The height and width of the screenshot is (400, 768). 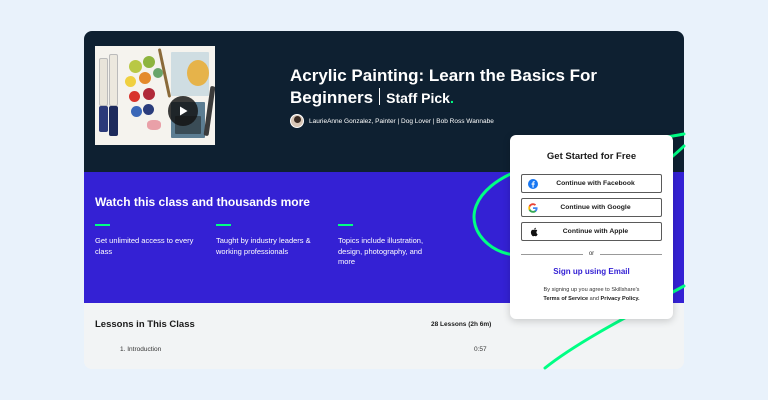 I want to click on teacher-avatar, so click(x=297, y=121).